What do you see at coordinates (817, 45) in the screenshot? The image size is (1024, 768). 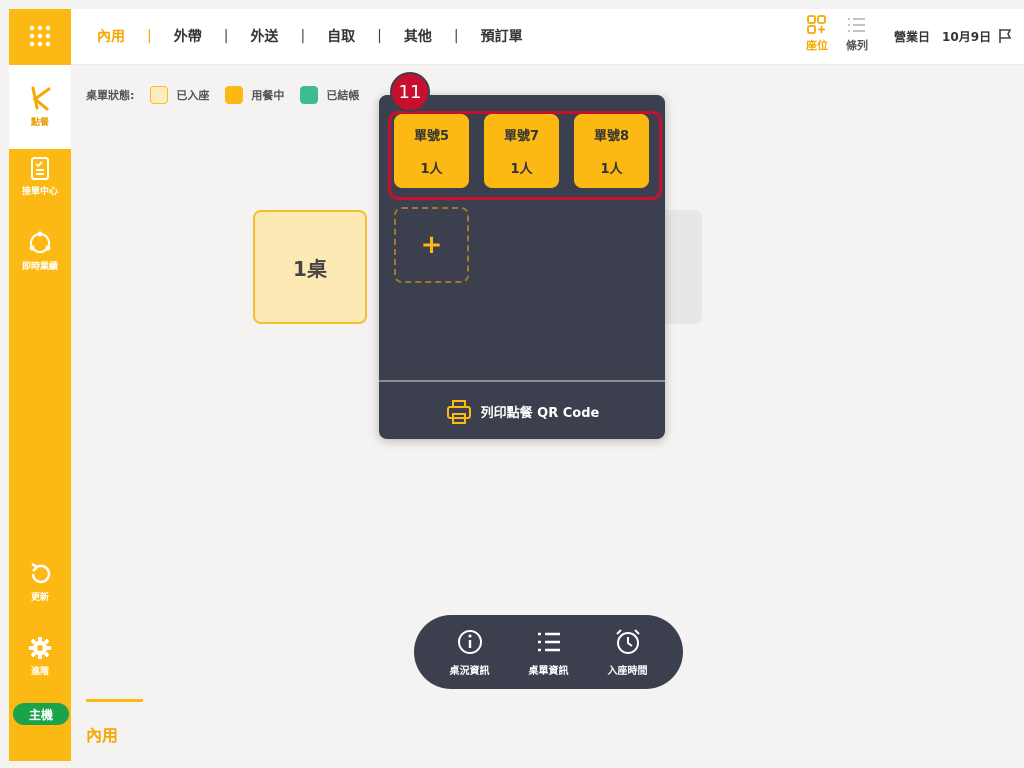 I see `seat-view-label: 座位` at bounding box center [817, 45].